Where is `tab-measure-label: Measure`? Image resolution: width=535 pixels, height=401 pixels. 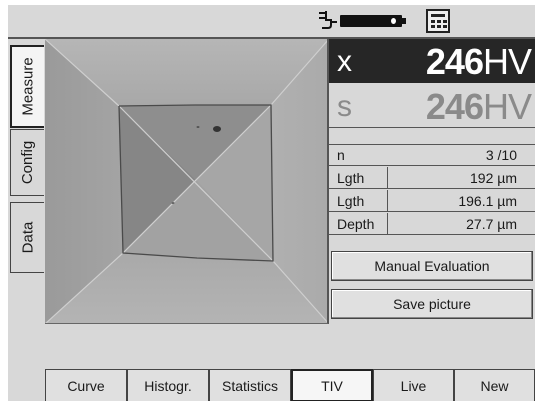 tab-measure-label: Measure is located at coordinates (28, 86).